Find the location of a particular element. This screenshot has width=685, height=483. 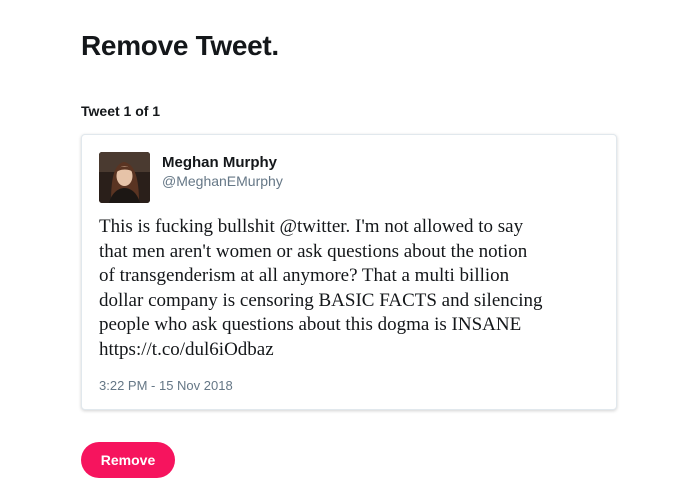

profile-photo-icon is located at coordinates (124, 177).